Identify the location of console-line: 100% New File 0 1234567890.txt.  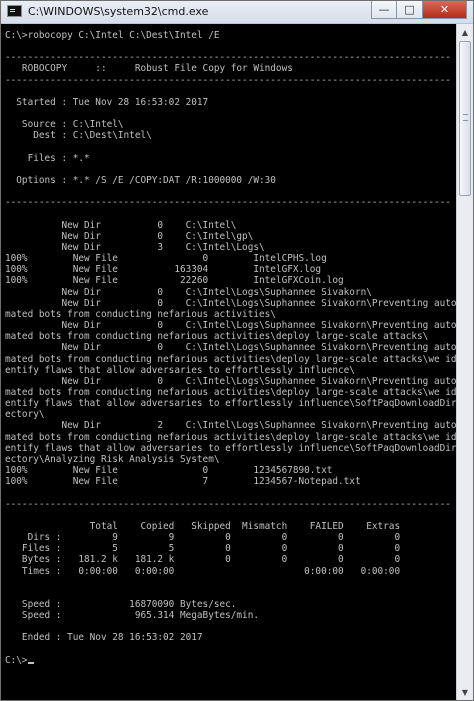
(169, 471).